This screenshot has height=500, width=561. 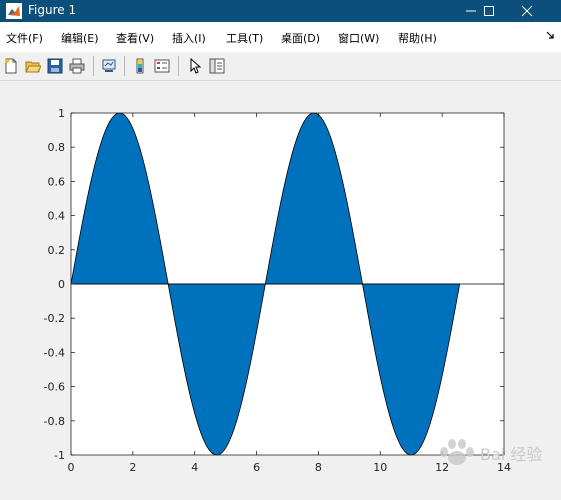 I want to click on window-titlebar: Figure 1, so click(x=280, y=11).